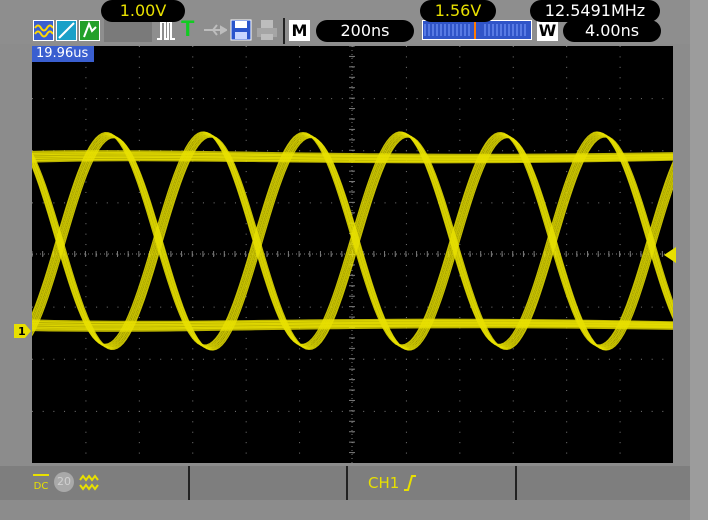  I want to click on invert-icon, so click(89, 483).